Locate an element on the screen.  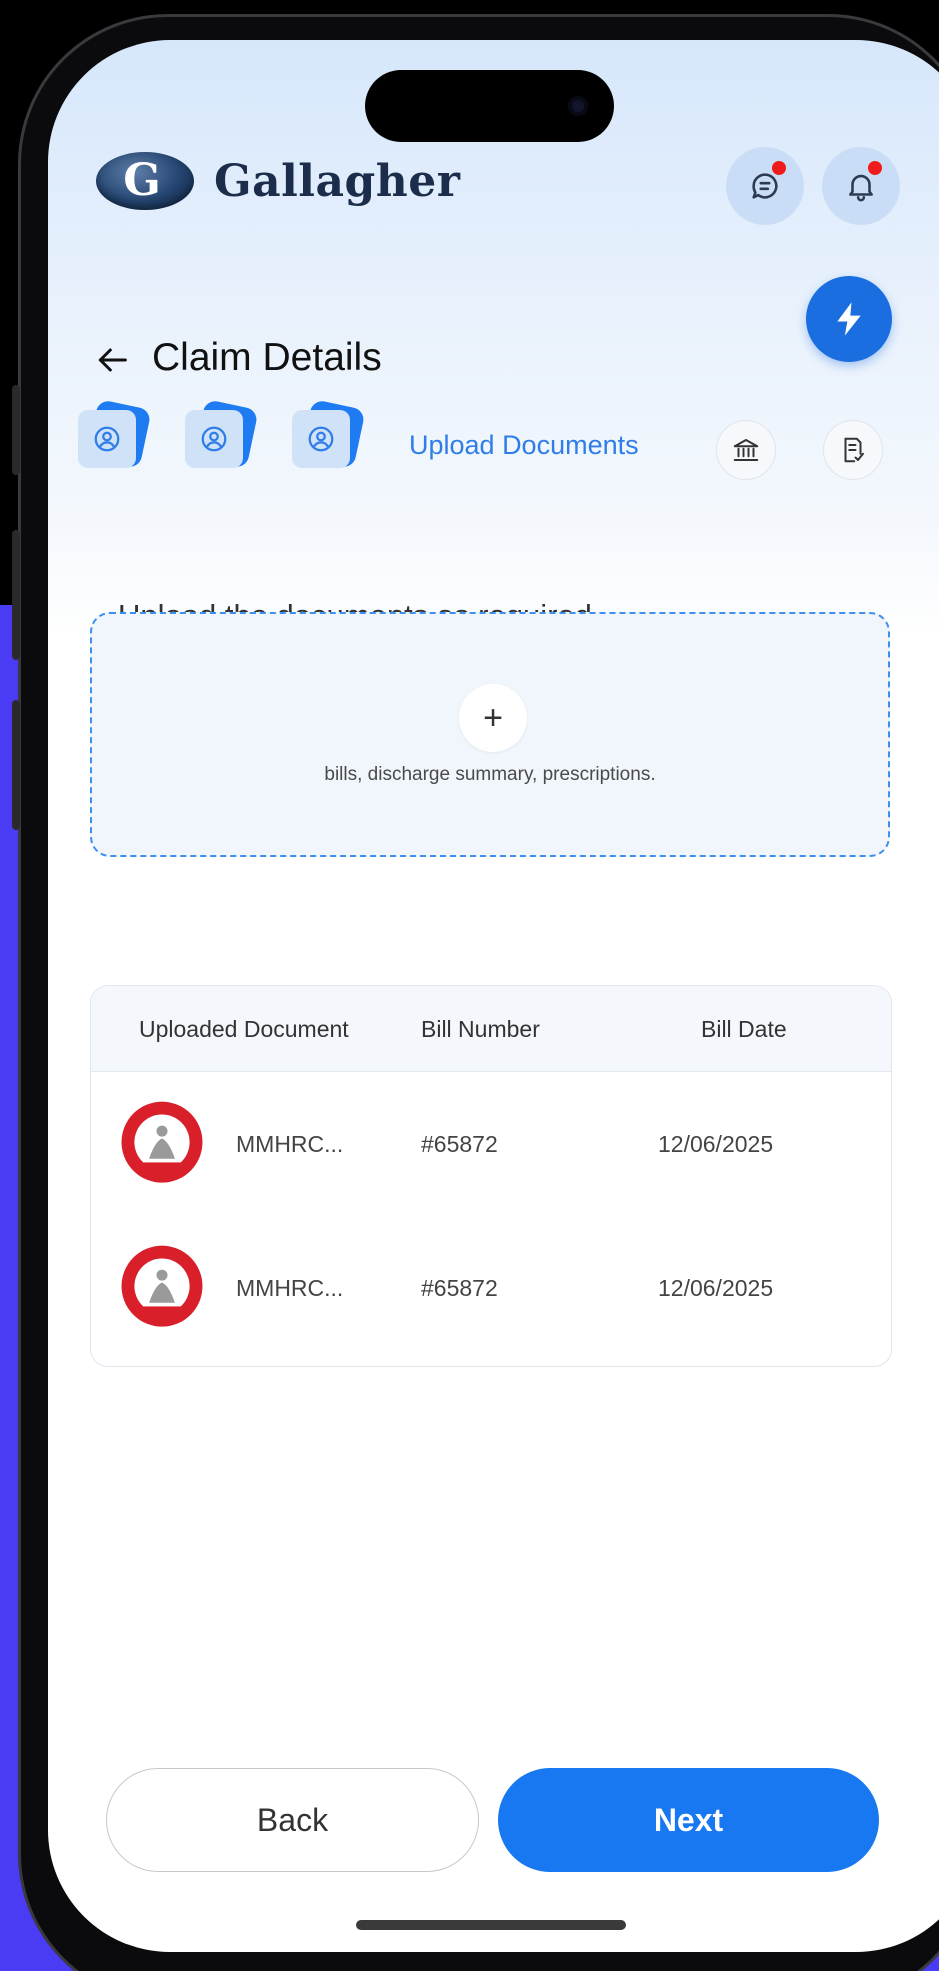
back-button: Back is located at coordinates (292, 1820).